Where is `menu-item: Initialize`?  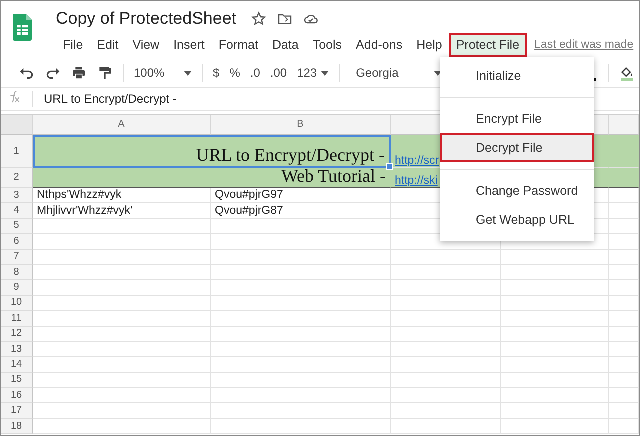 menu-item: Initialize is located at coordinates (517, 75).